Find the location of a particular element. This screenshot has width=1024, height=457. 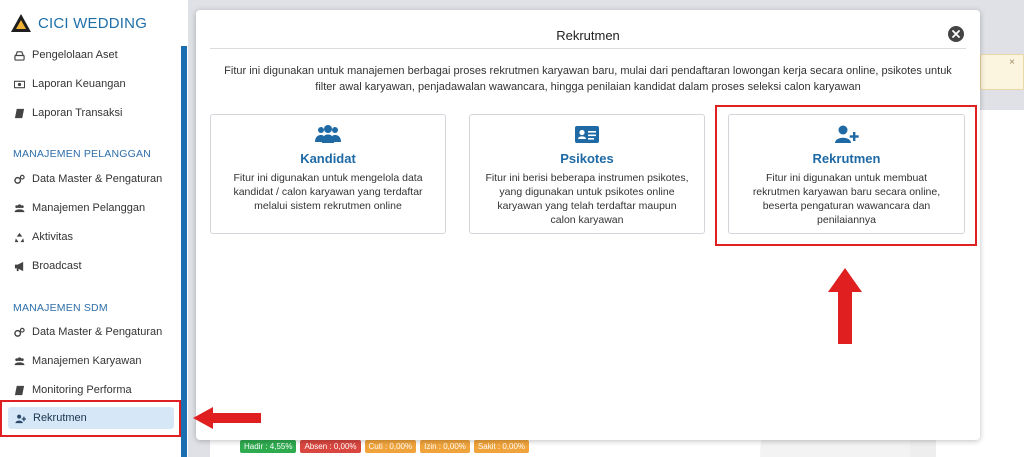

brand-logo-icon is located at coordinates (21, 23).